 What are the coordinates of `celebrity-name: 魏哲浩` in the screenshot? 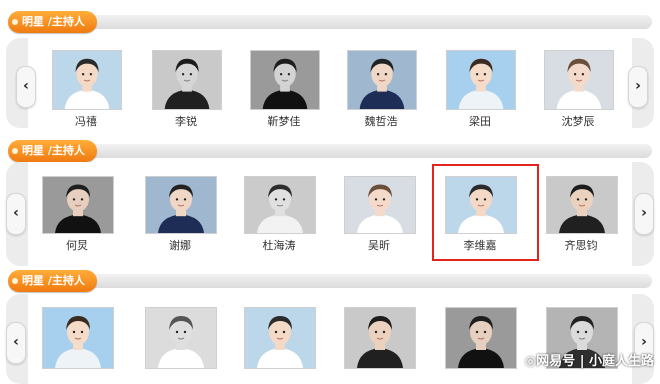 It's located at (381, 121).